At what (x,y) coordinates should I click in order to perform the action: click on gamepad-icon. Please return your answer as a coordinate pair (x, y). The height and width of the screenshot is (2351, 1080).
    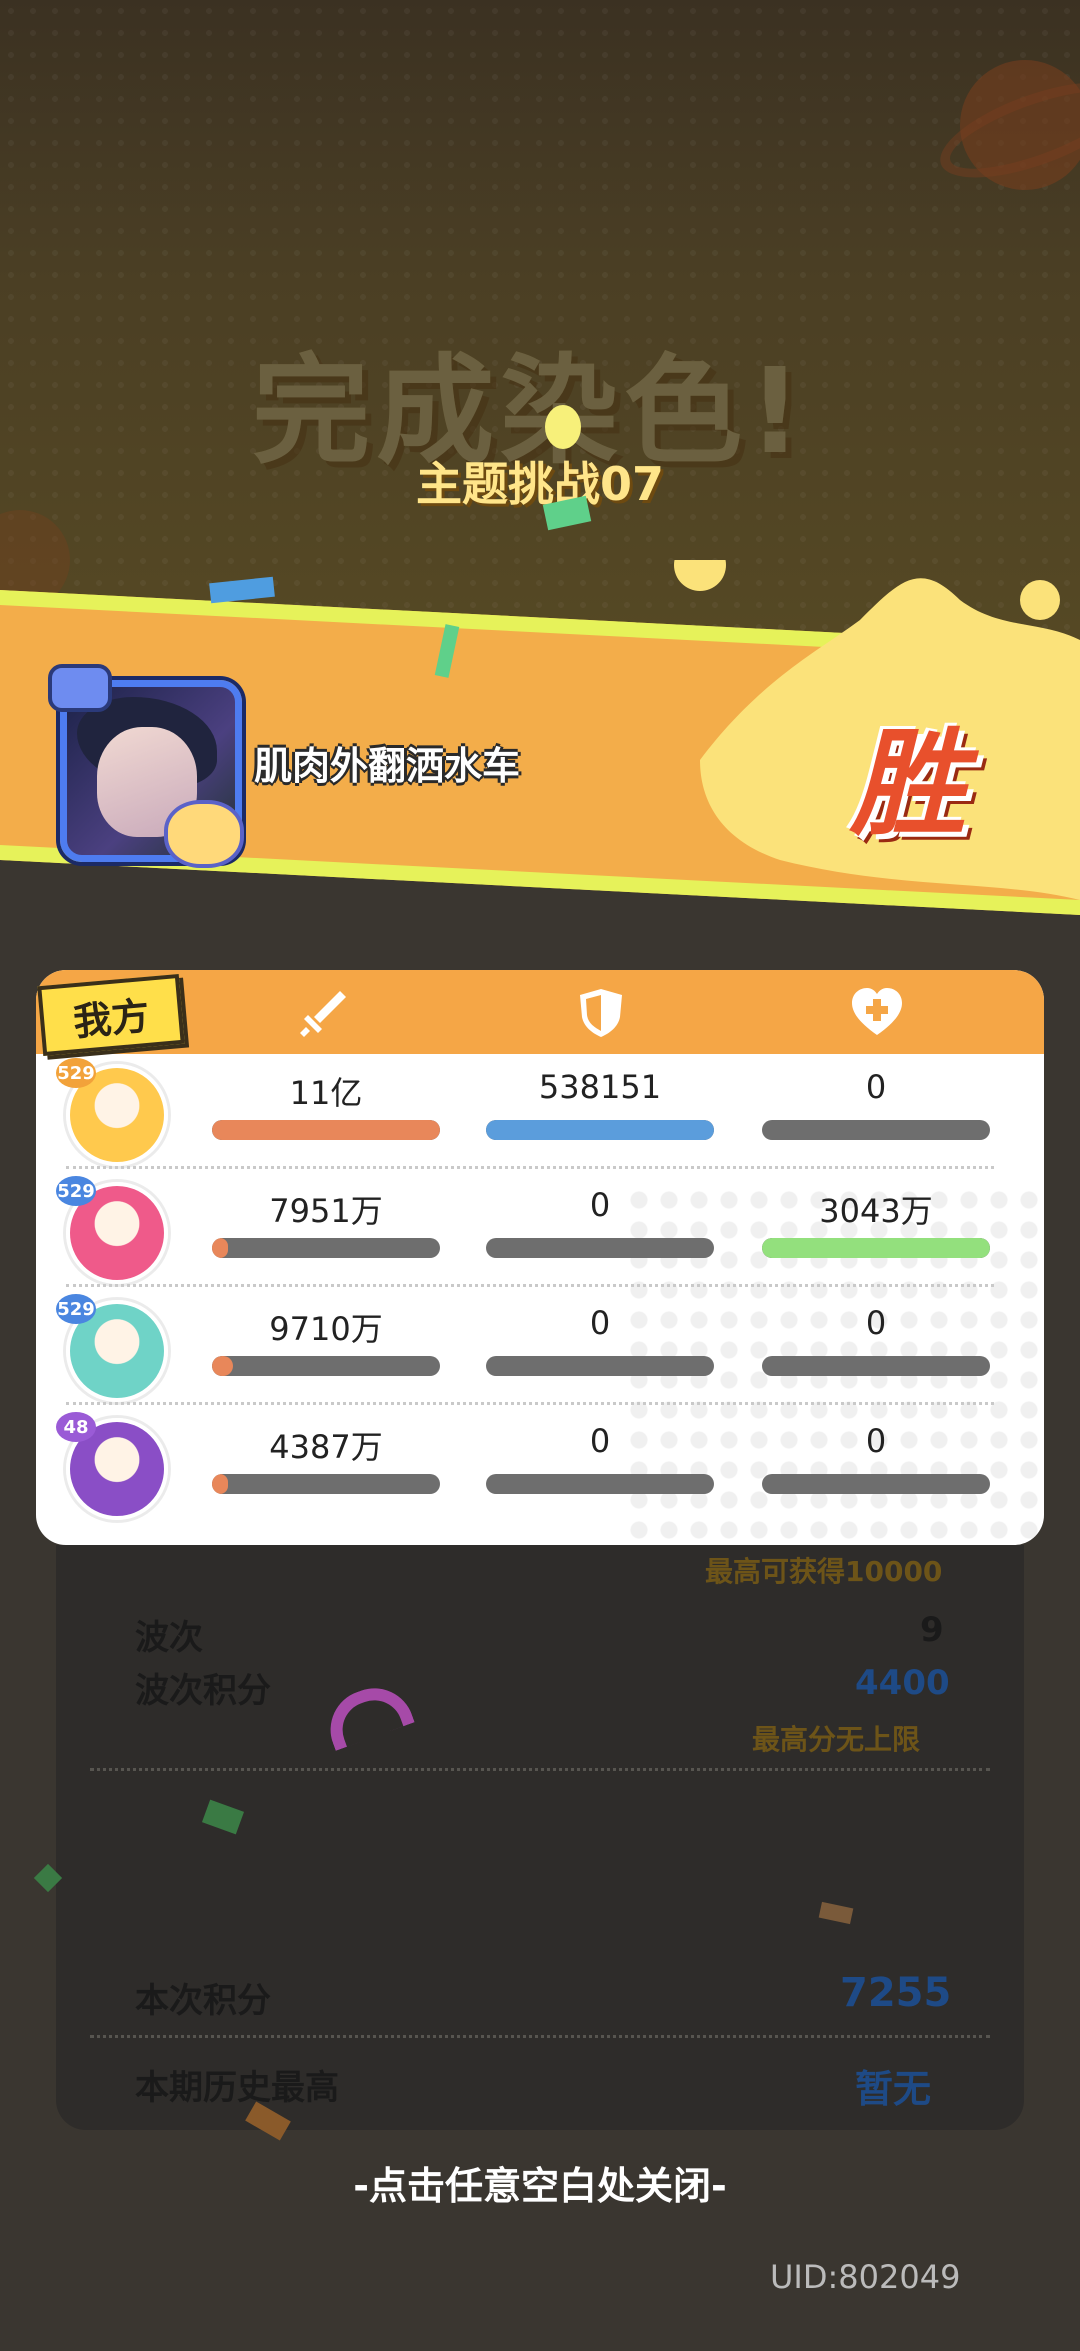
    Looking at the image, I should click on (80, 688).